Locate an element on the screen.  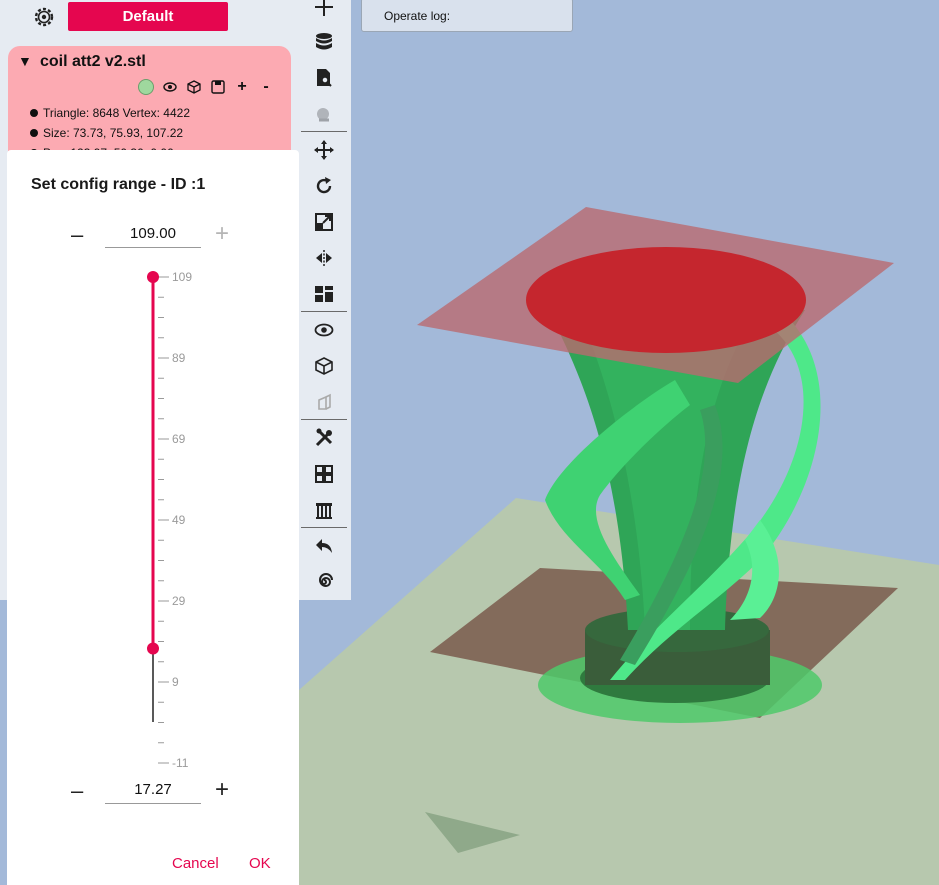
database-icon is located at coordinates (324, 42).